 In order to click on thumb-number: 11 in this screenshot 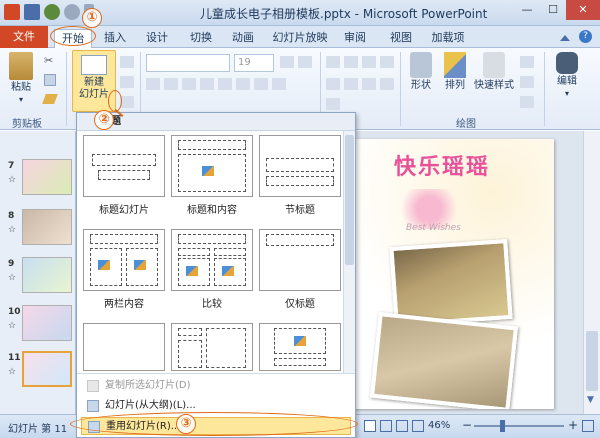, I will do `click(14, 358)`.